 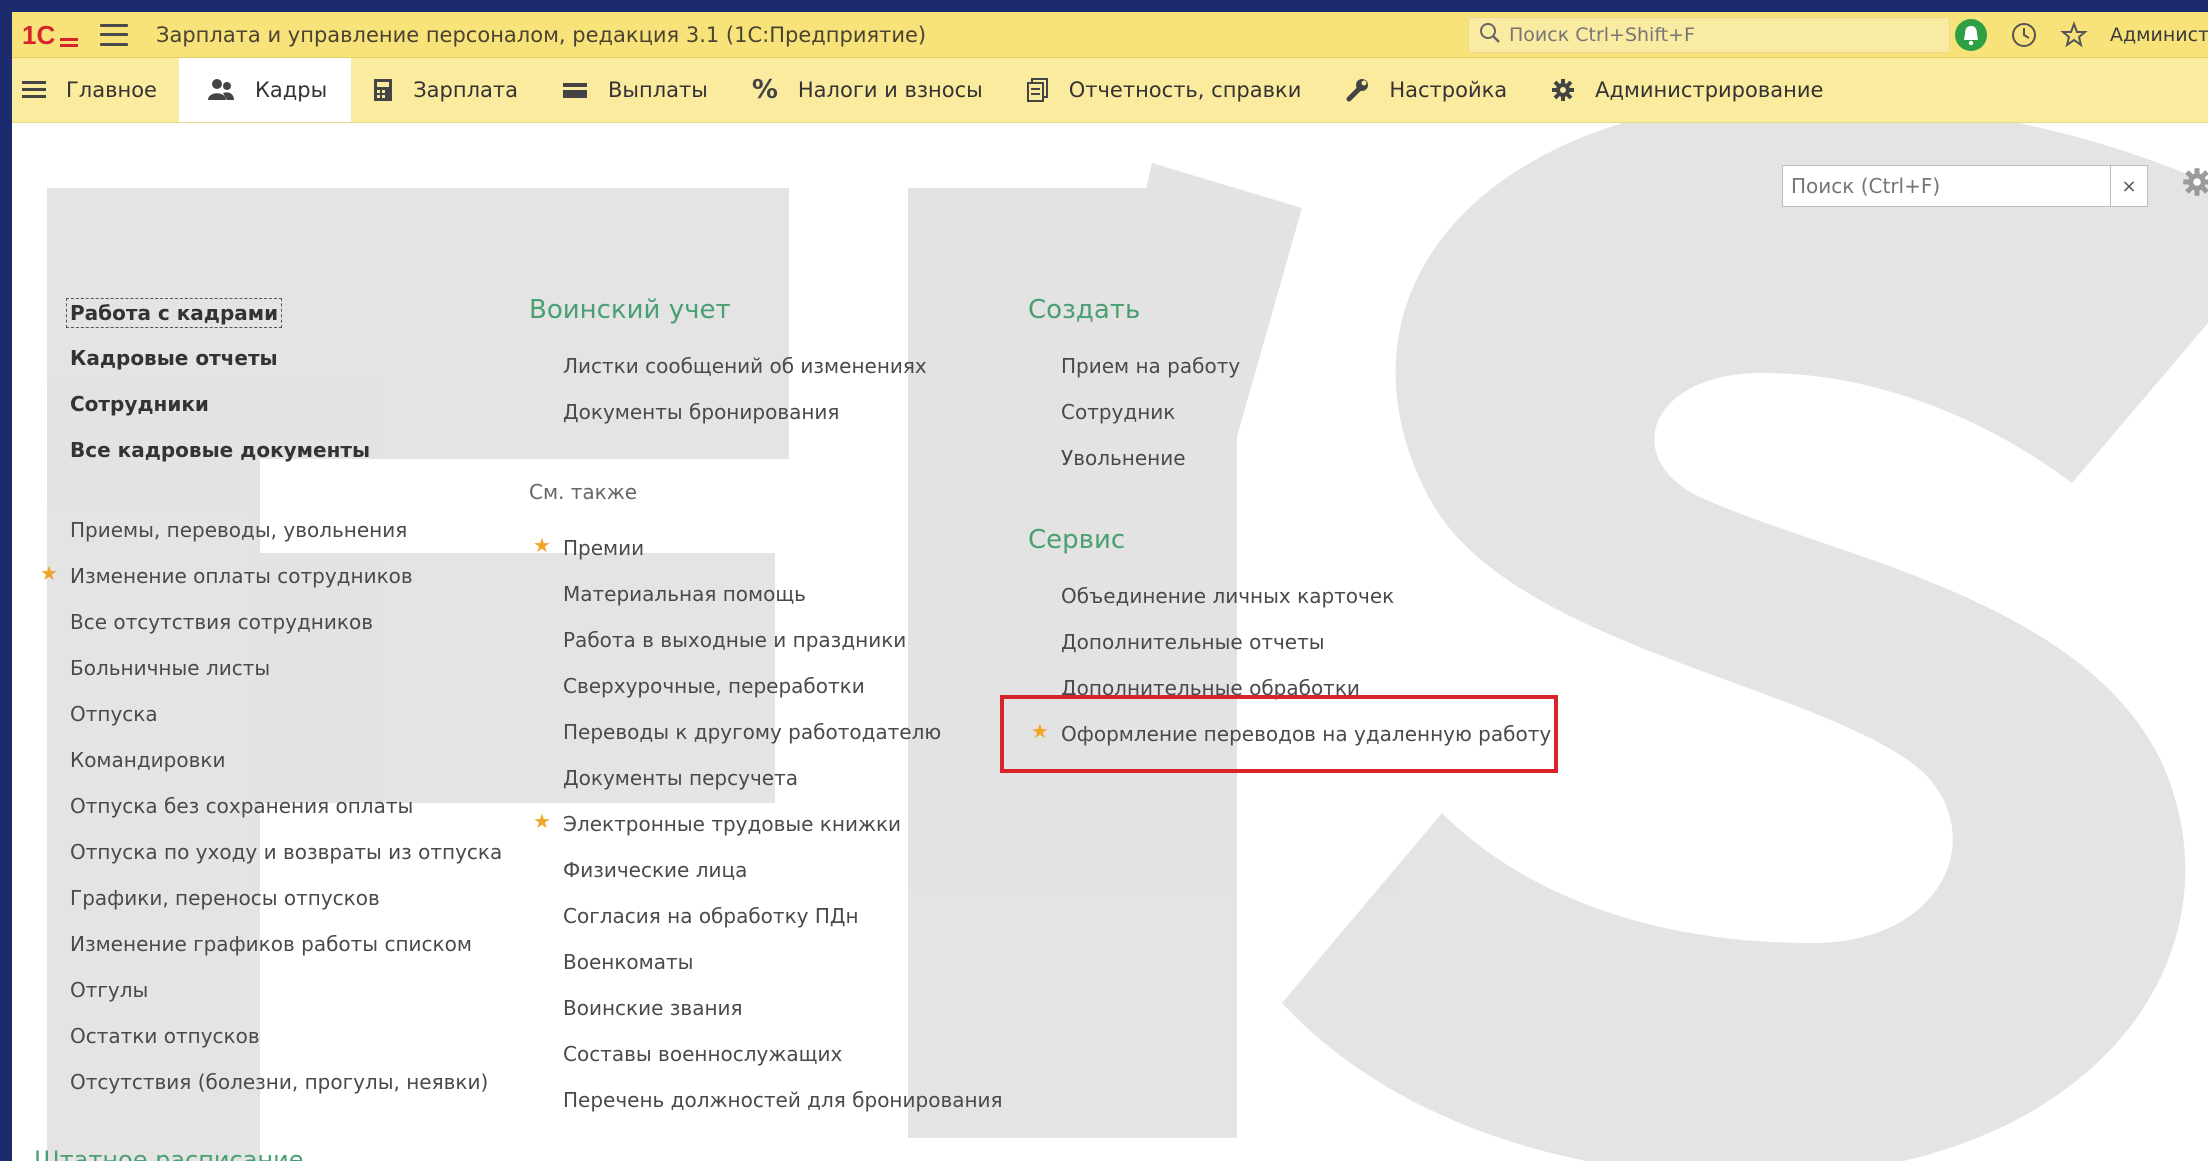 I want to click on section-taxes: % Налоги и взносы, so click(x=867, y=90).